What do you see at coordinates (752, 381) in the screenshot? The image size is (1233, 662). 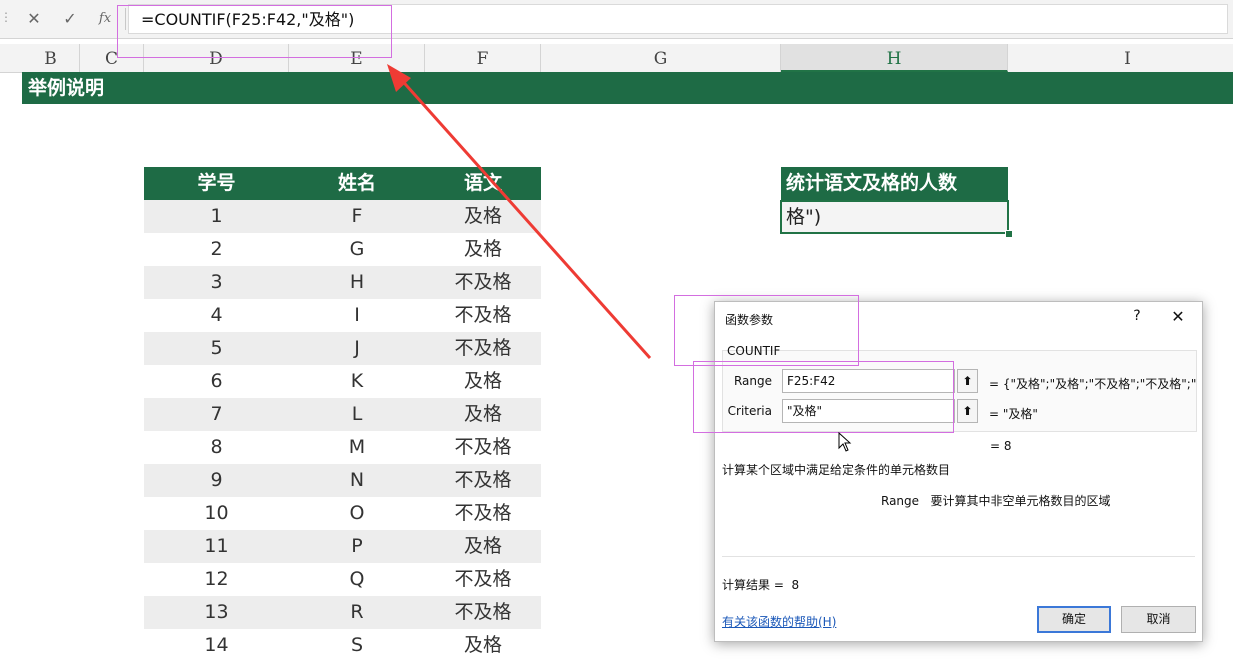 I see `range-label: Range` at bounding box center [752, 381].